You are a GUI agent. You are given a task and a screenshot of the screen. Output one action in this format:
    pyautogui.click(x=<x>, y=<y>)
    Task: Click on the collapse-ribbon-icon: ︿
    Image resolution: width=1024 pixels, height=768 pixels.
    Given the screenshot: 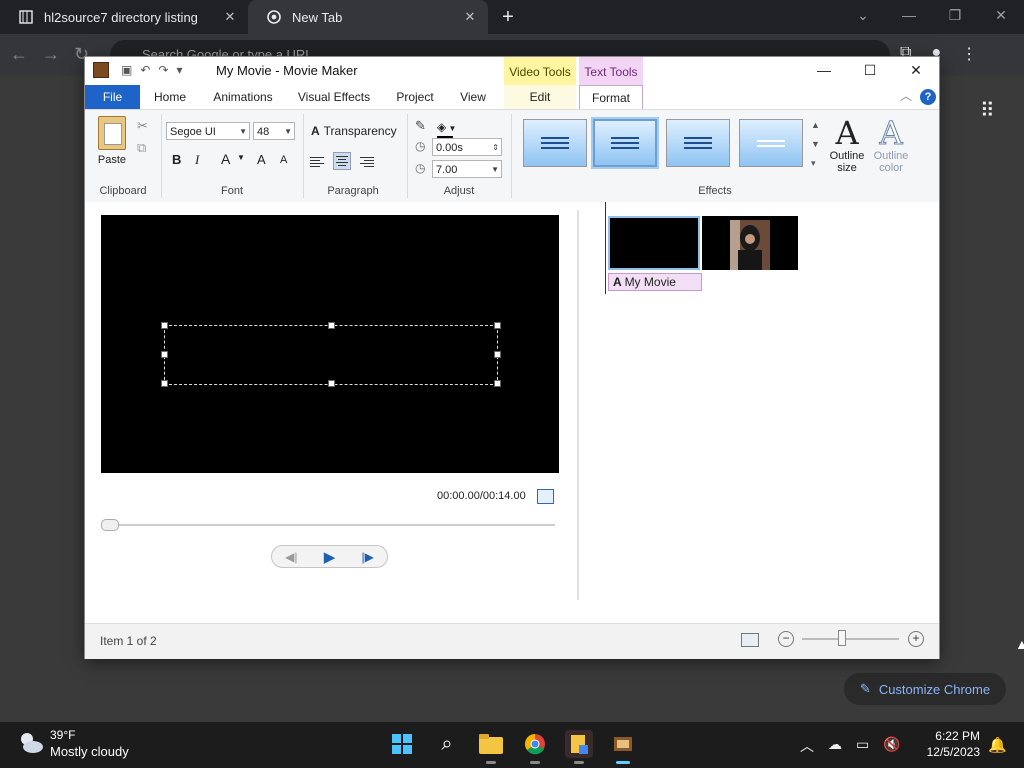 What is the action you would take?
    pyautogui.click(x=906, y=95)
    